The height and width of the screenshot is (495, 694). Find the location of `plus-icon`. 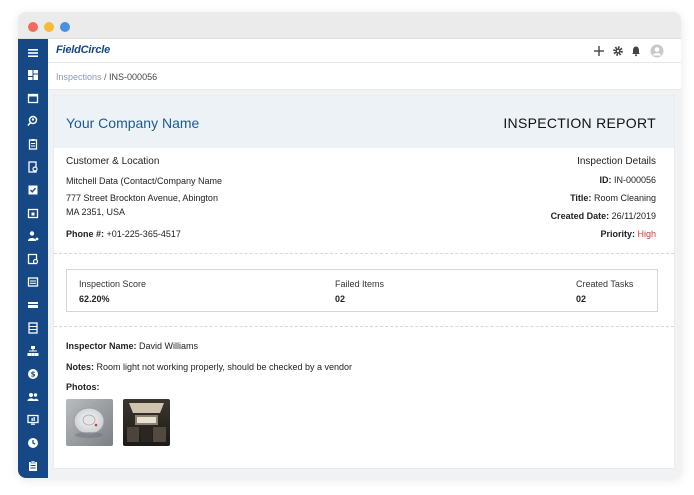

plus-icon is located at coordinates (599, 51).